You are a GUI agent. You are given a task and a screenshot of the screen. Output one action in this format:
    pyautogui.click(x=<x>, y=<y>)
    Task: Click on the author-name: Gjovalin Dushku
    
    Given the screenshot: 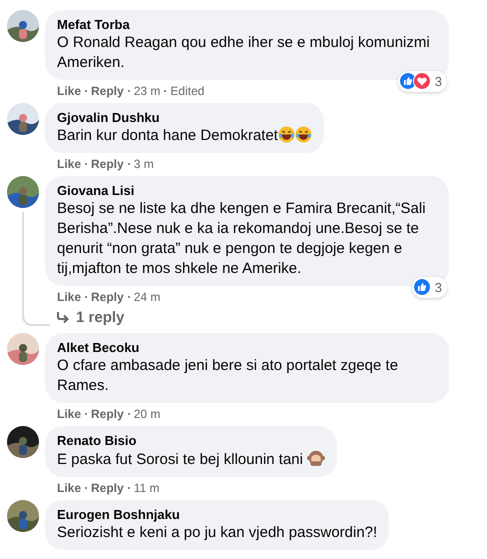 What is the action you would take?
    pyautogui.click(x=184, y=118)
    